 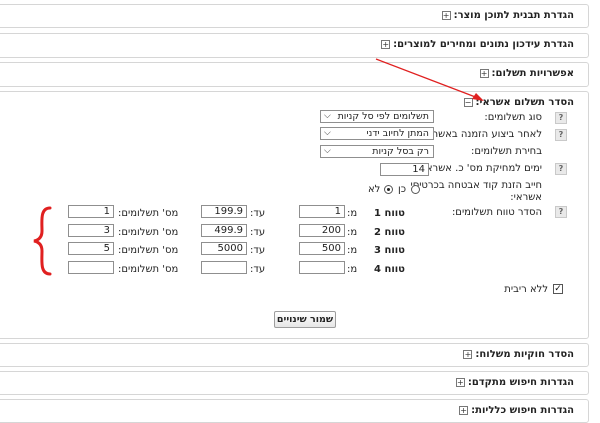 I want to click on tier-4-from-label: מ:, so click(x=352, y=269).